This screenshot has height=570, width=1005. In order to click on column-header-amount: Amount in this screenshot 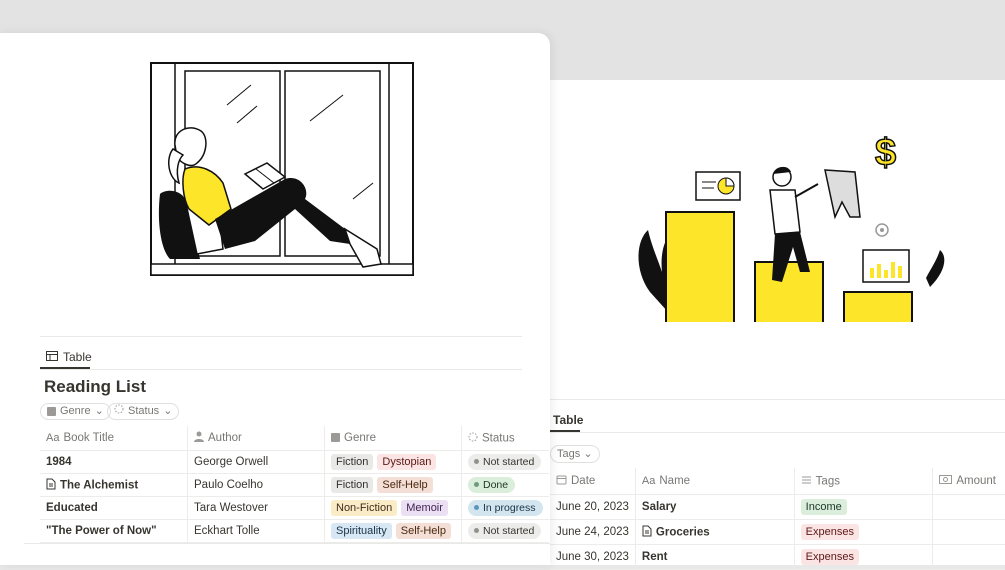, I will do `click(968, 481)`.